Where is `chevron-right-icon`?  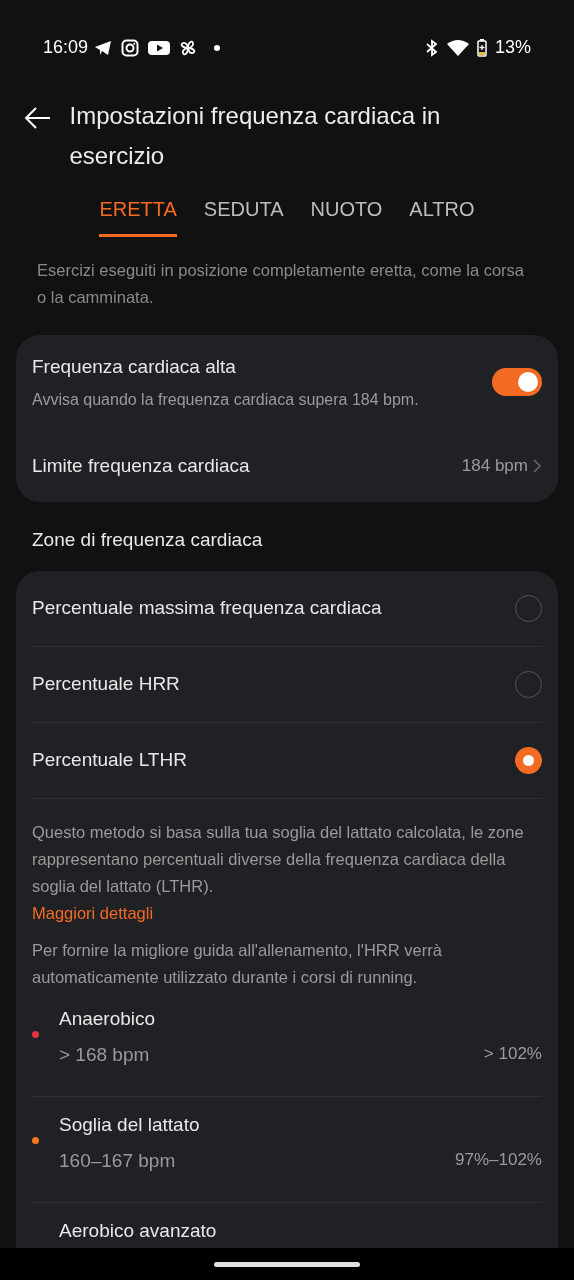 chevron-right-icon is located at coordinates (537, 465).